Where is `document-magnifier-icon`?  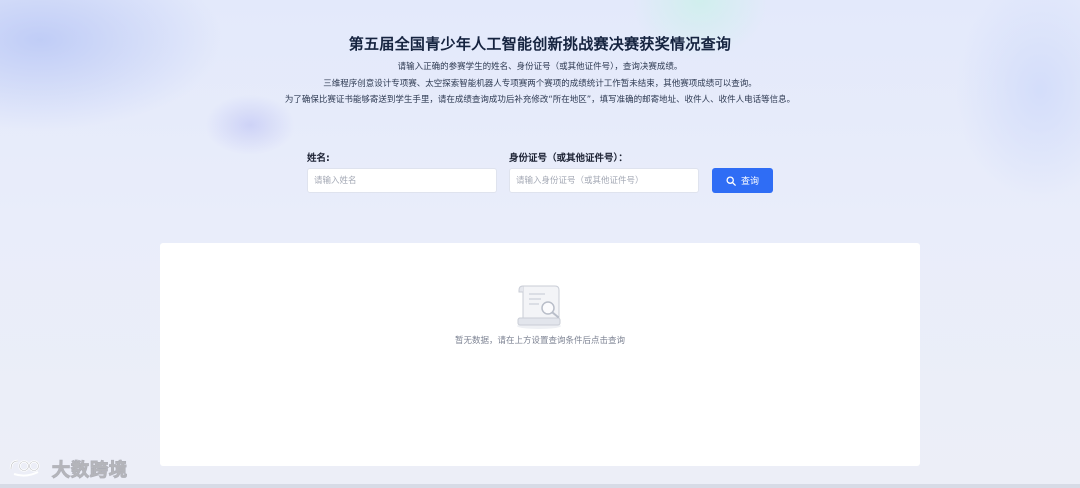 document-magnifier-icon is located at coordinates (541, 308).